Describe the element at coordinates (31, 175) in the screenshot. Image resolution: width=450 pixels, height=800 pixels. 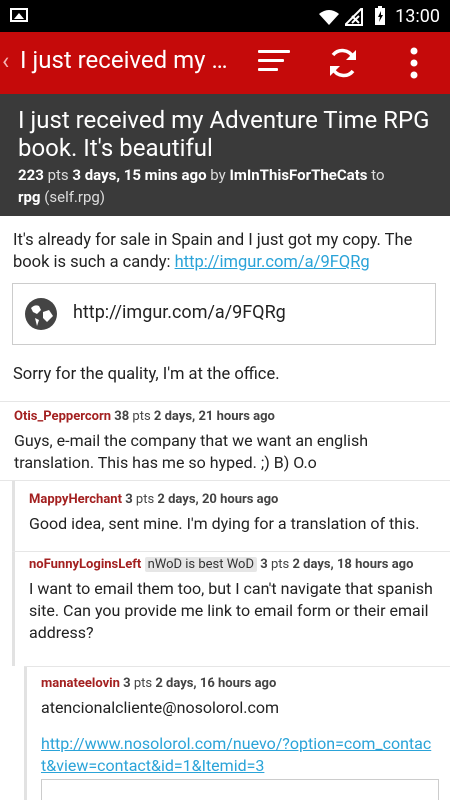
I see `post-points: 223` at that location.